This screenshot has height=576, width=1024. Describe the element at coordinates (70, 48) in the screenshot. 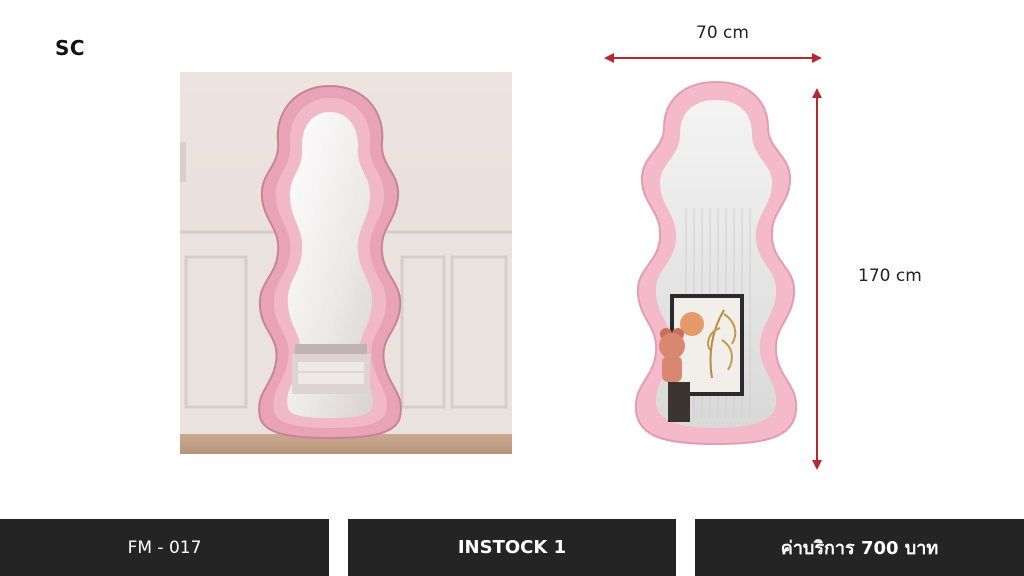

I see `brand-logo: SC` at that location.